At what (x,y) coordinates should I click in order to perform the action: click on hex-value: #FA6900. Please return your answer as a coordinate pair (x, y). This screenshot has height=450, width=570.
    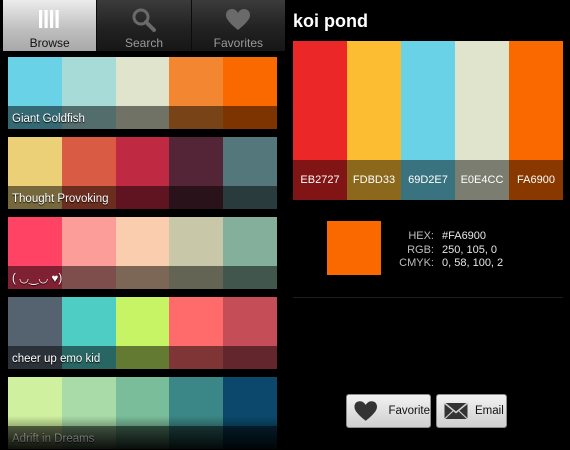
    Looking at the image, I should click on (464, 236).